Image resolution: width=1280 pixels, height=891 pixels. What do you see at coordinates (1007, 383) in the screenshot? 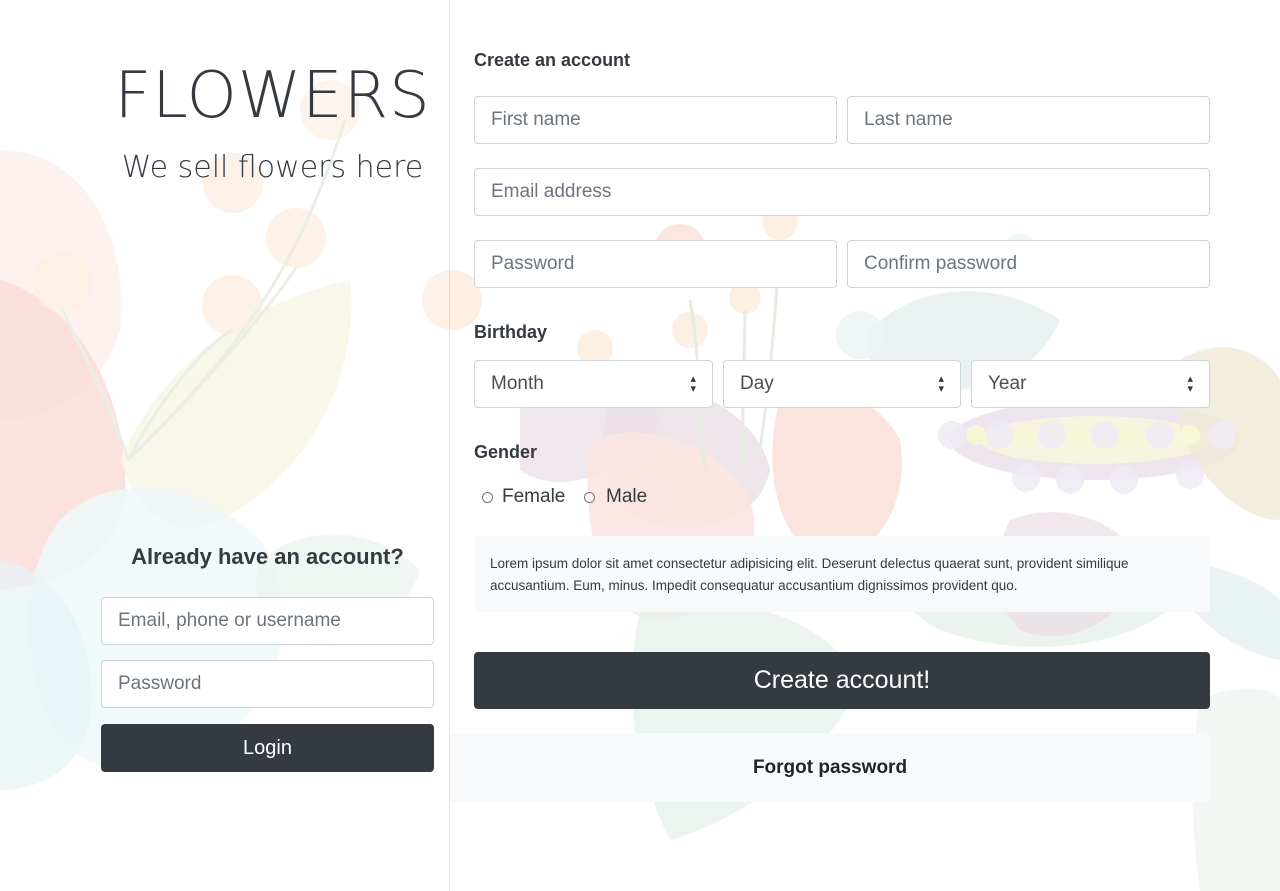
I see `year-select-value: Year` at bounding box center [1007, 383].